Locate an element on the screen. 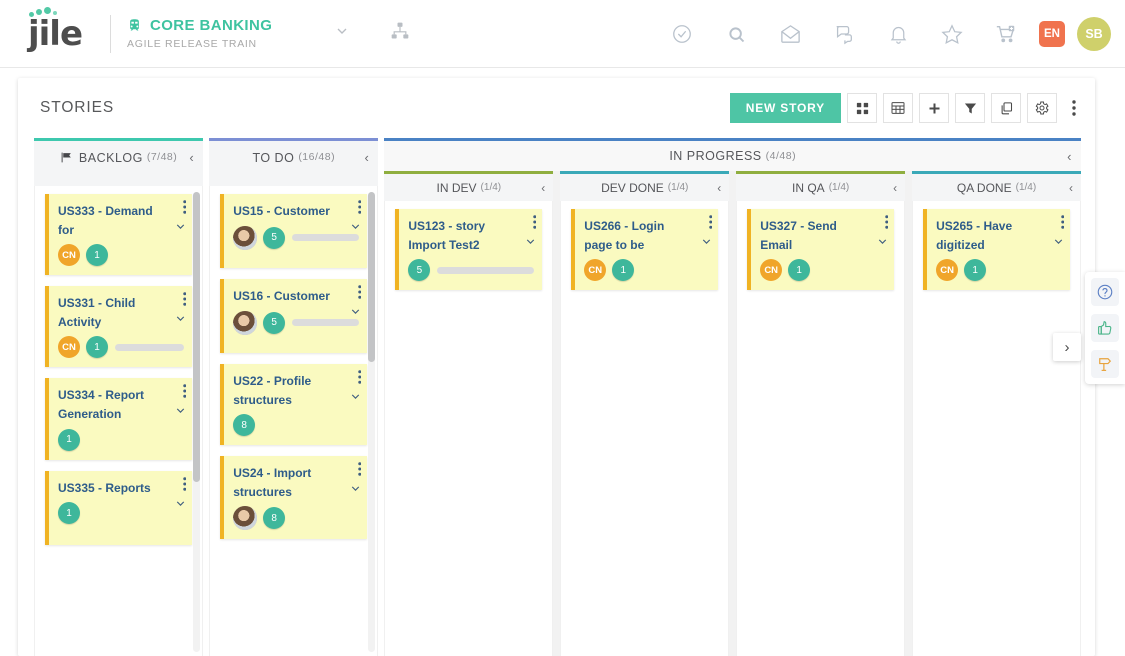 This screenshot has height=656, width=1125. column-header-in-progress: IN PROGRESS (4/48) ‹ is located at coordinates (733, 154).